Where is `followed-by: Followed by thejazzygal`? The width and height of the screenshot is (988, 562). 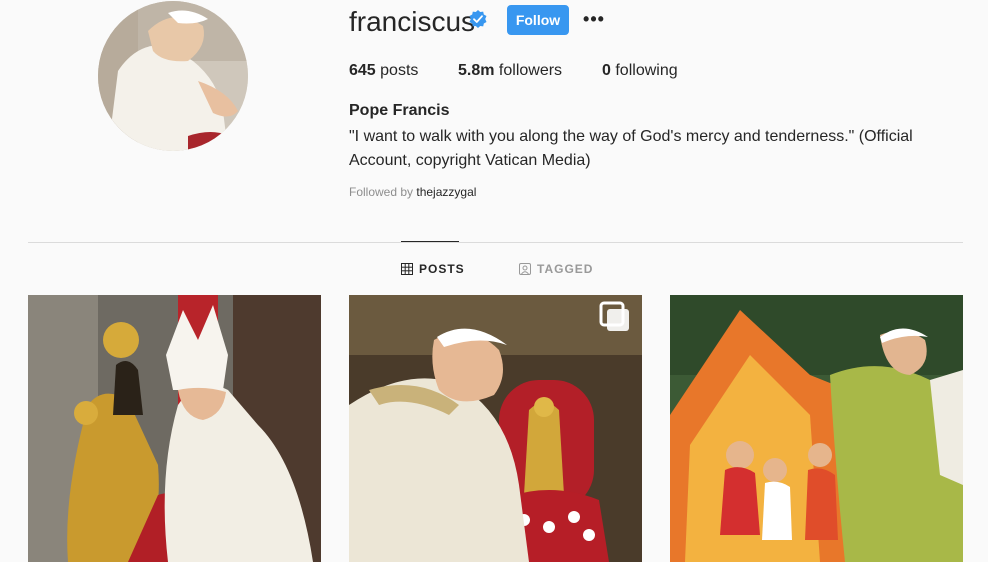 followed-by: Followed by thejazzygal is located at coordinates (412, 192).